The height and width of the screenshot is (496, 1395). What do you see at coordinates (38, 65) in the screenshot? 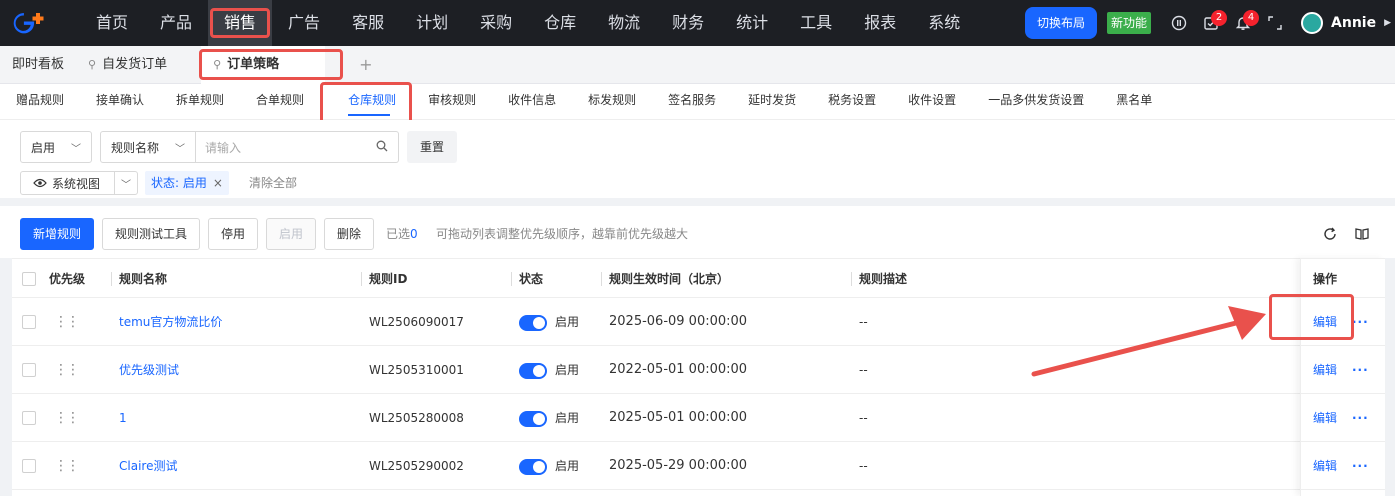
I see `tab-dashboard: 即时看板` at bounding box center [38, 65].